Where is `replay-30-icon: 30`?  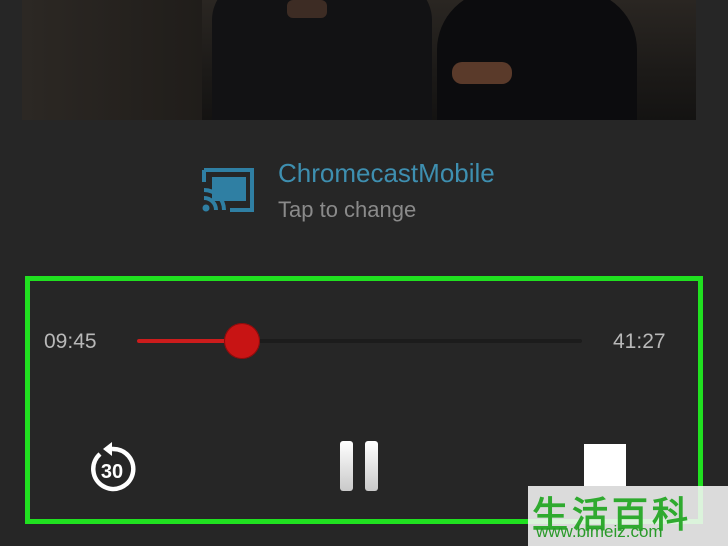 replay-30-icon: 30 is located at coordinates (112, 467).